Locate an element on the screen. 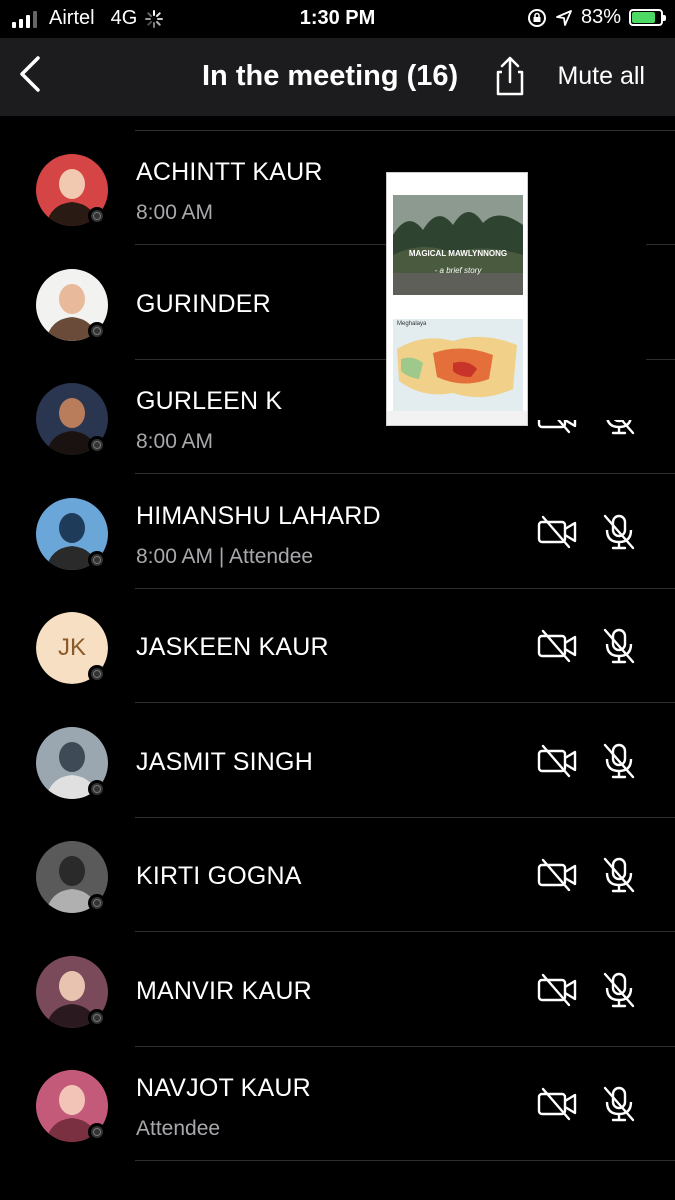 The width and height of the screenshot is (675, 1200). status-right: 83% is located at coordinates (596, 17).